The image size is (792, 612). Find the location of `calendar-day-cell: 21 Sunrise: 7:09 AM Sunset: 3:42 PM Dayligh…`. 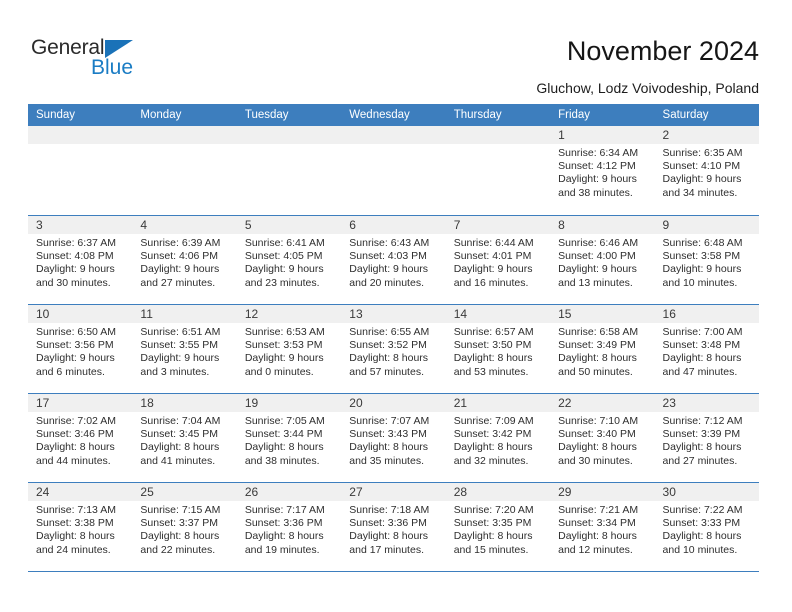

calendar-day-cell: 21 Sunrise: 7:09 AM Sunset: 3:42 PM Dayligh… is located at coordinates (498, 438).